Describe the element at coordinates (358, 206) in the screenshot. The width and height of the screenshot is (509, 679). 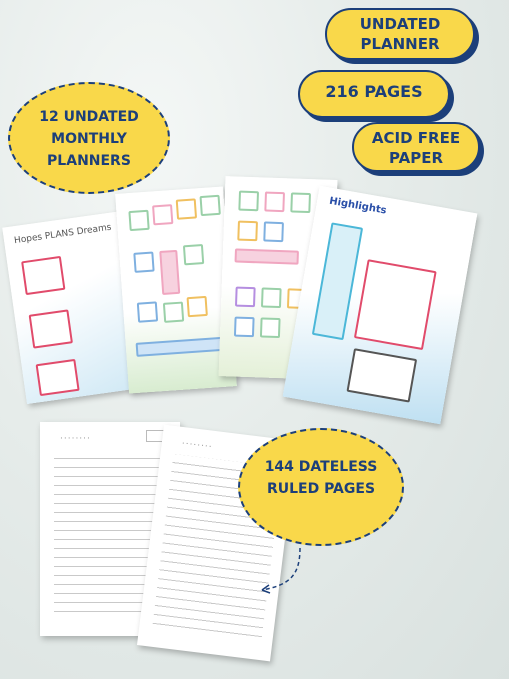
I see `highlights-title: Highlights` at that location.